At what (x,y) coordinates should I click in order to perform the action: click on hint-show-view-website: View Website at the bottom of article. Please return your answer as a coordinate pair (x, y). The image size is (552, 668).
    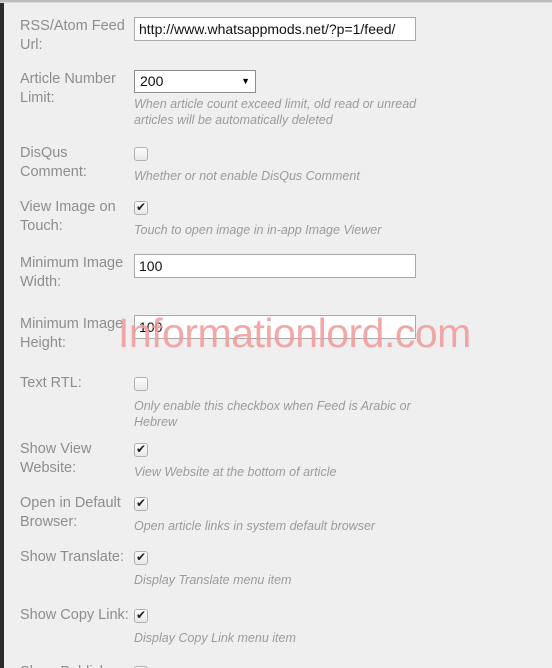
    Looking at the image, I should click on (235, 472).